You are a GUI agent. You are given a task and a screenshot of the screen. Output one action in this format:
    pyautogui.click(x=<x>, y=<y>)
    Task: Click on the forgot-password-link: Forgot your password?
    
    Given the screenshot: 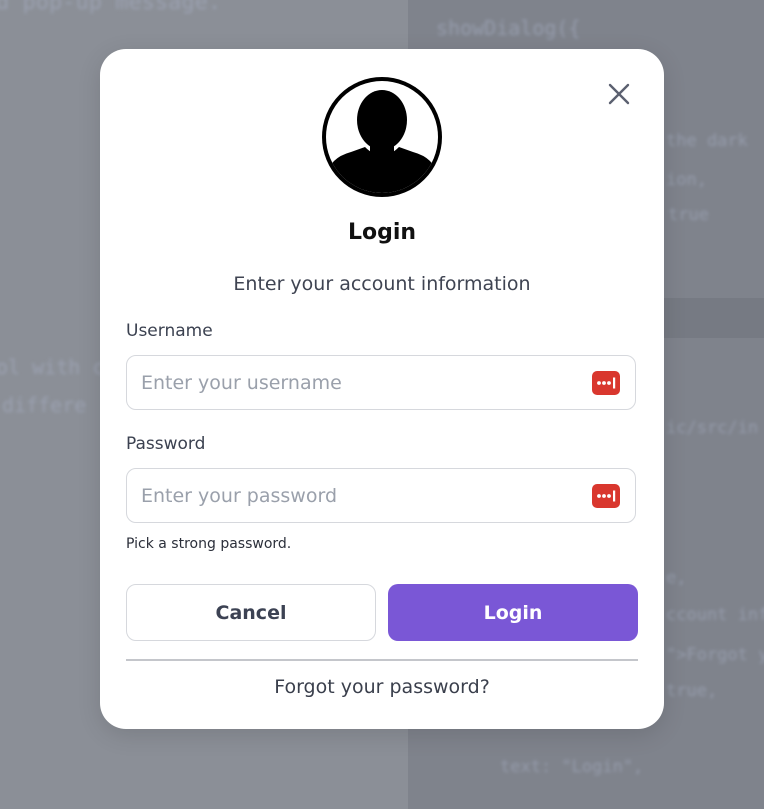 What is the action you would take?
    pyautogui.click(x=382, y=687)
    